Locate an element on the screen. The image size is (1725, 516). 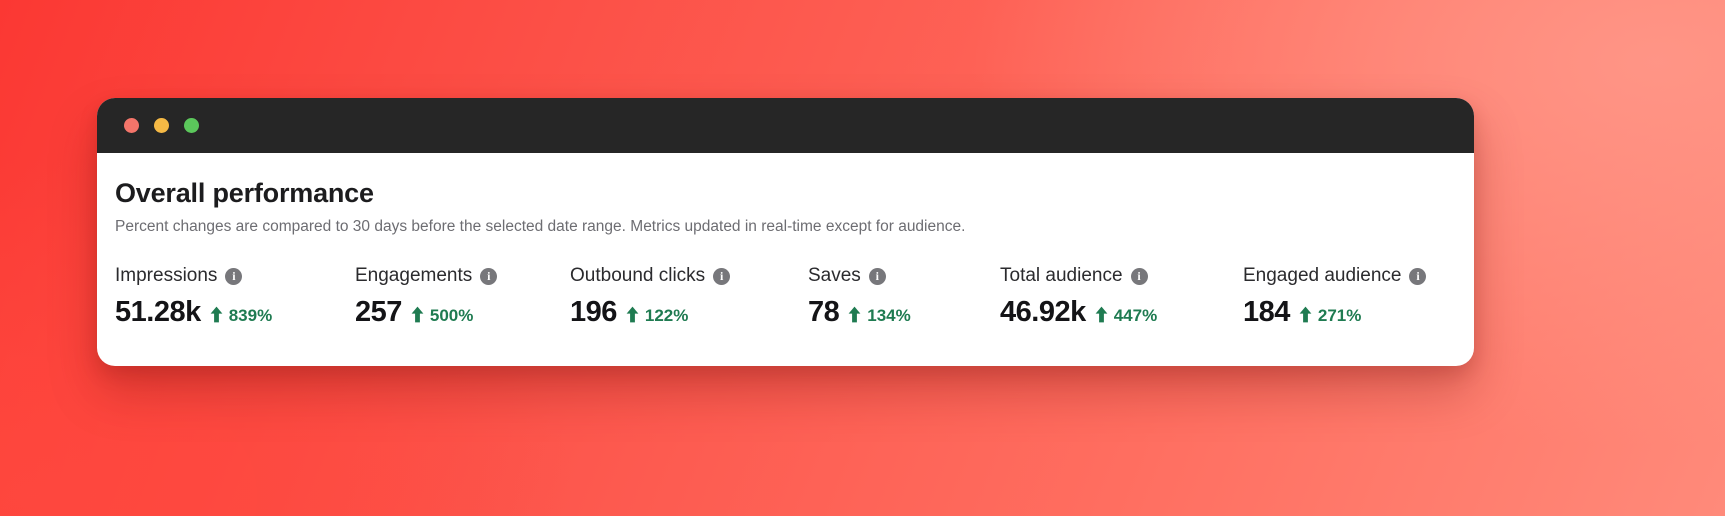
metric-change: 447% is located at coordinates (1126, 314).